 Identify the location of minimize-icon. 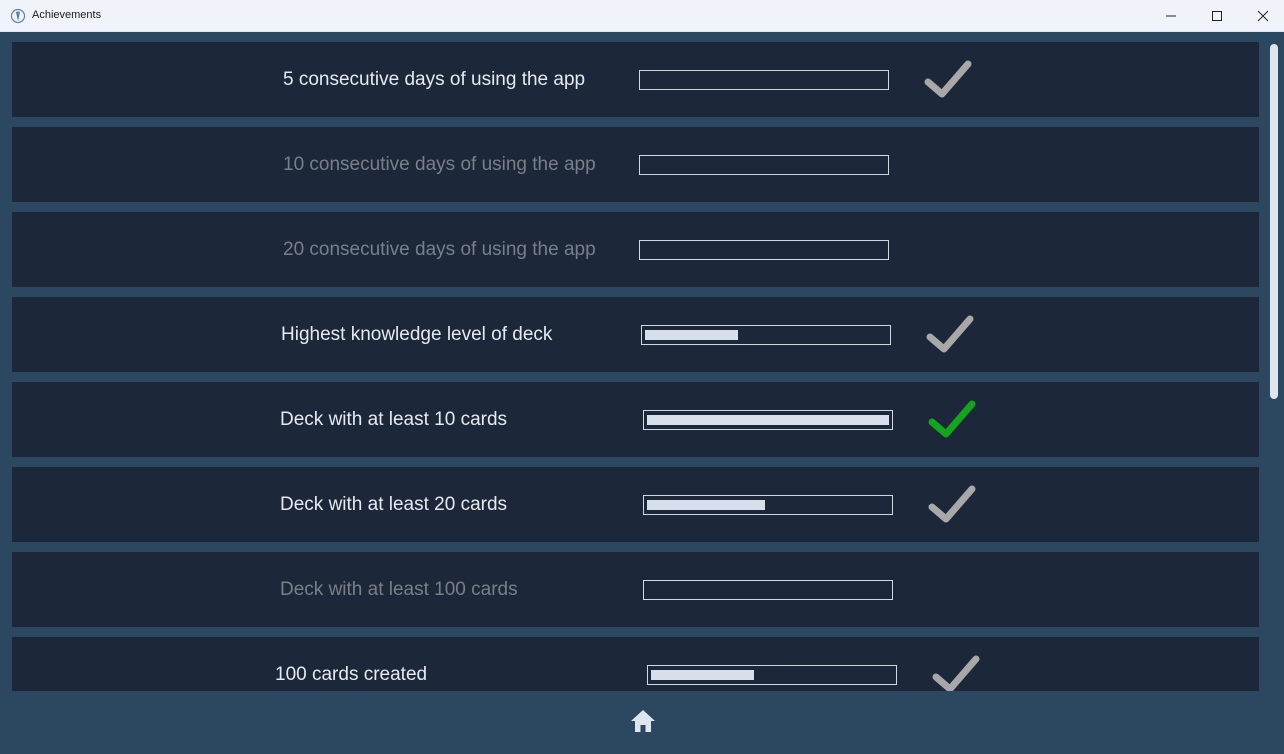
(1171, 16).